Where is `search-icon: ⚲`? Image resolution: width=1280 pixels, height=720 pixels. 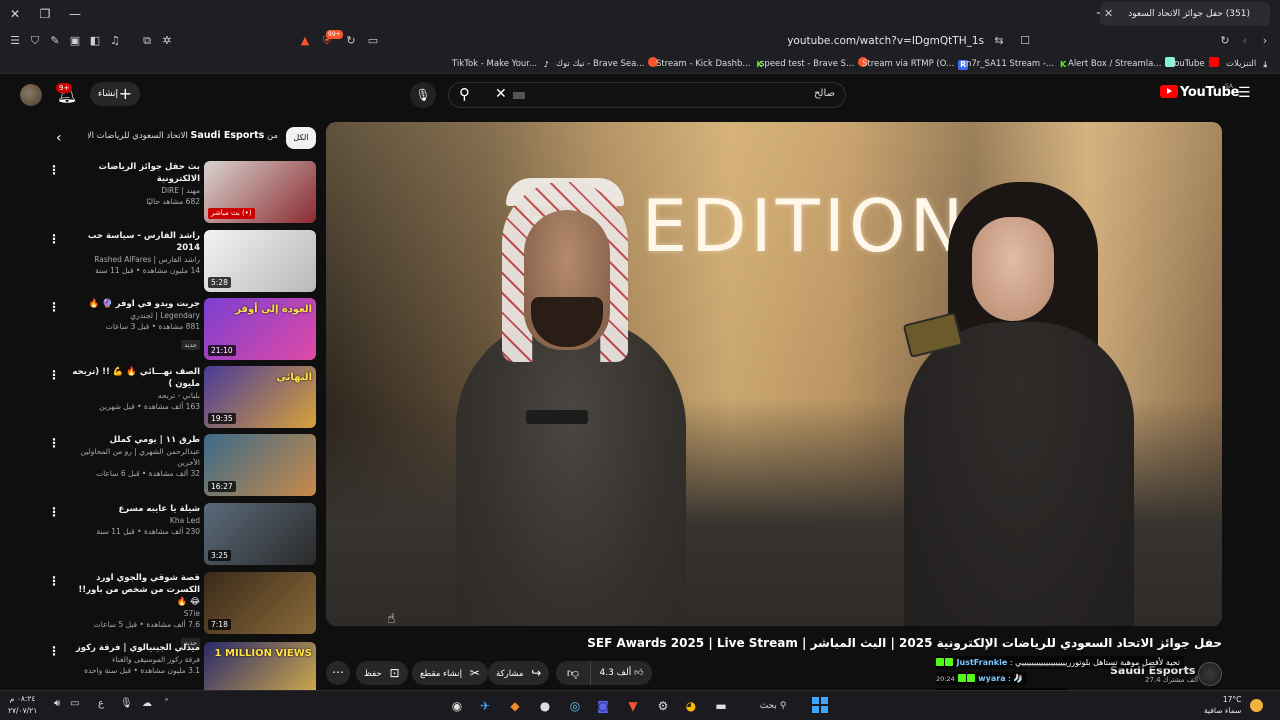
search-icon: ⚲ is located at coordinates (464, 94).